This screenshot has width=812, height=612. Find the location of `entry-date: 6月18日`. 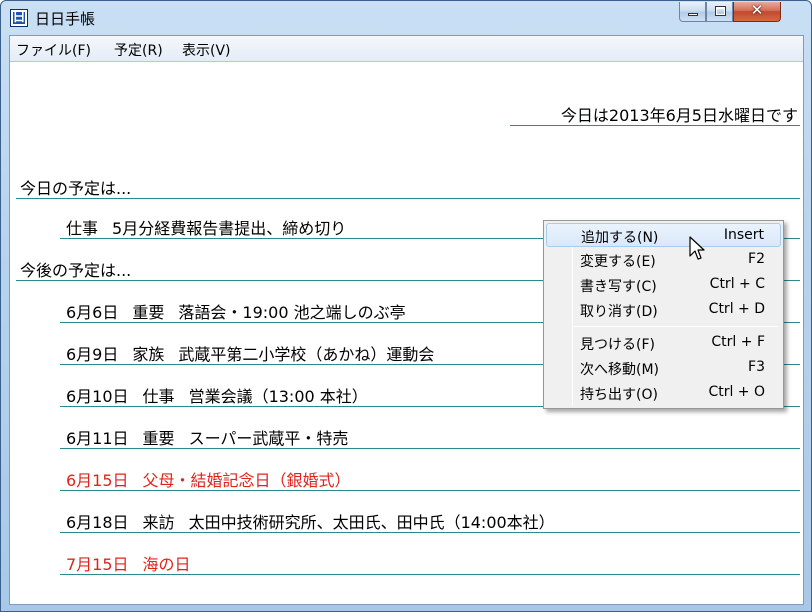

entry-date: 6月18日 is located at coordinates (97, 522).